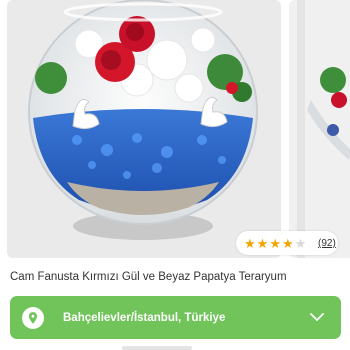 Image resolution: width=350 pixels, height=350 pixels. I want to click on star-empty-icon: ★, so click(300, 243).